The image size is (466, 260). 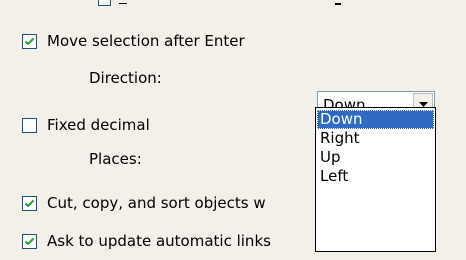 I want to click on move-selection-checkbox, so click(x=29, y=41).